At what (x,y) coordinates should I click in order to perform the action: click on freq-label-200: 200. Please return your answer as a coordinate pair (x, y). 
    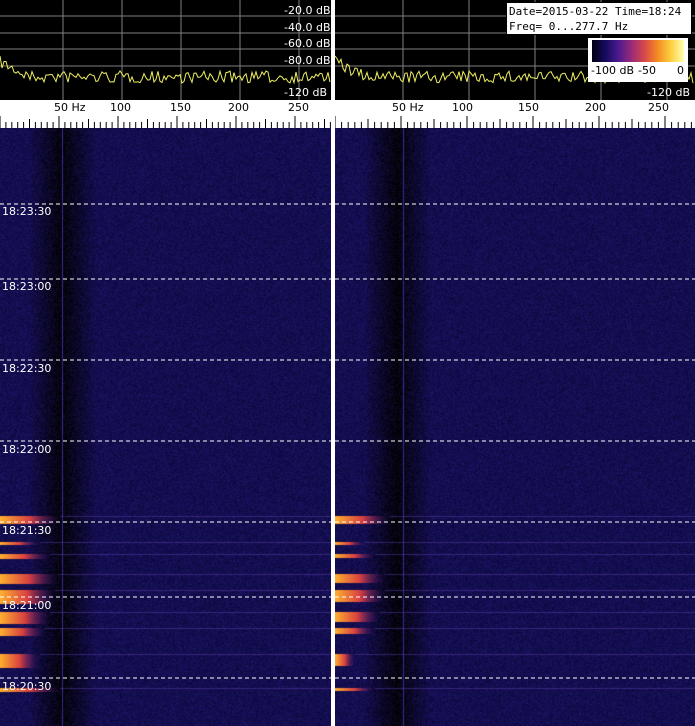
    Looking at the image, I should click on (238, 107).